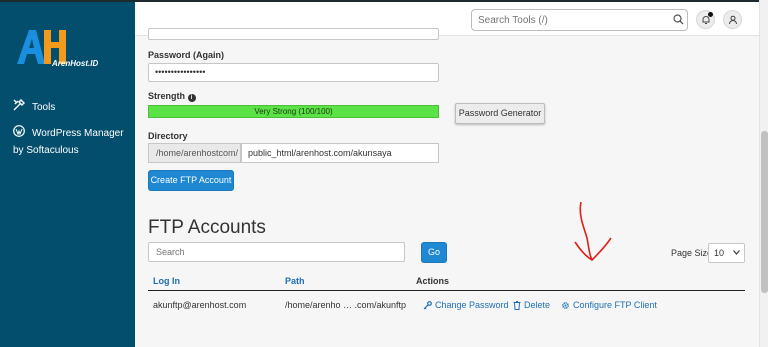 The height and width of the screenshot is (347, 768). Describe the element at coordinates (44, 107) in the screenshot. I see `sidebar-item-label: Tools` at that location.